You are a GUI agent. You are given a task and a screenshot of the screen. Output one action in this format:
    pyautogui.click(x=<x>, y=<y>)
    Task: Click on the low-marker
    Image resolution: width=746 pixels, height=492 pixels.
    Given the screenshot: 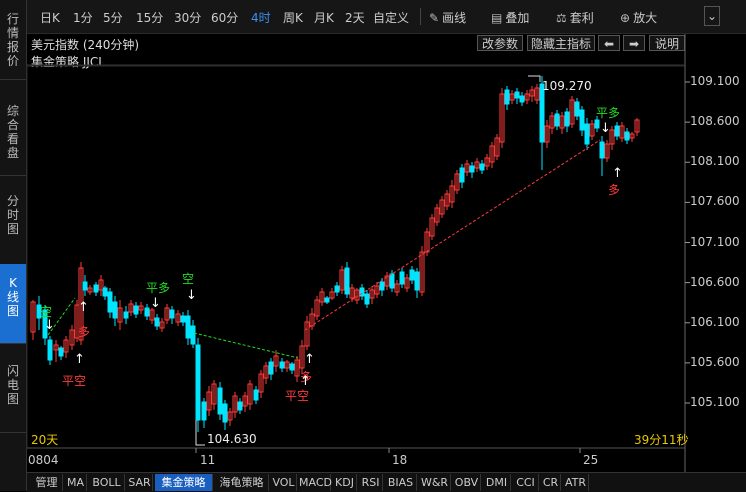 What is the action you would take?
    pyautogui.click(x=200, y=442)
    